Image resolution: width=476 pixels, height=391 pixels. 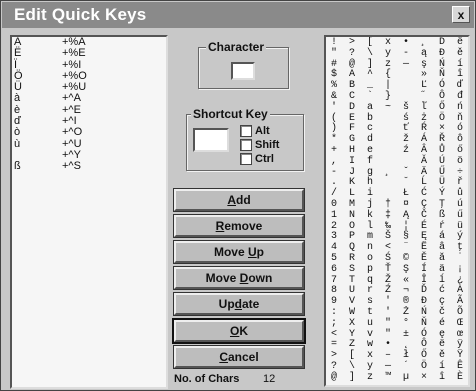 I want to click on character-map-cell: Ň, so click(x=424, y=324).